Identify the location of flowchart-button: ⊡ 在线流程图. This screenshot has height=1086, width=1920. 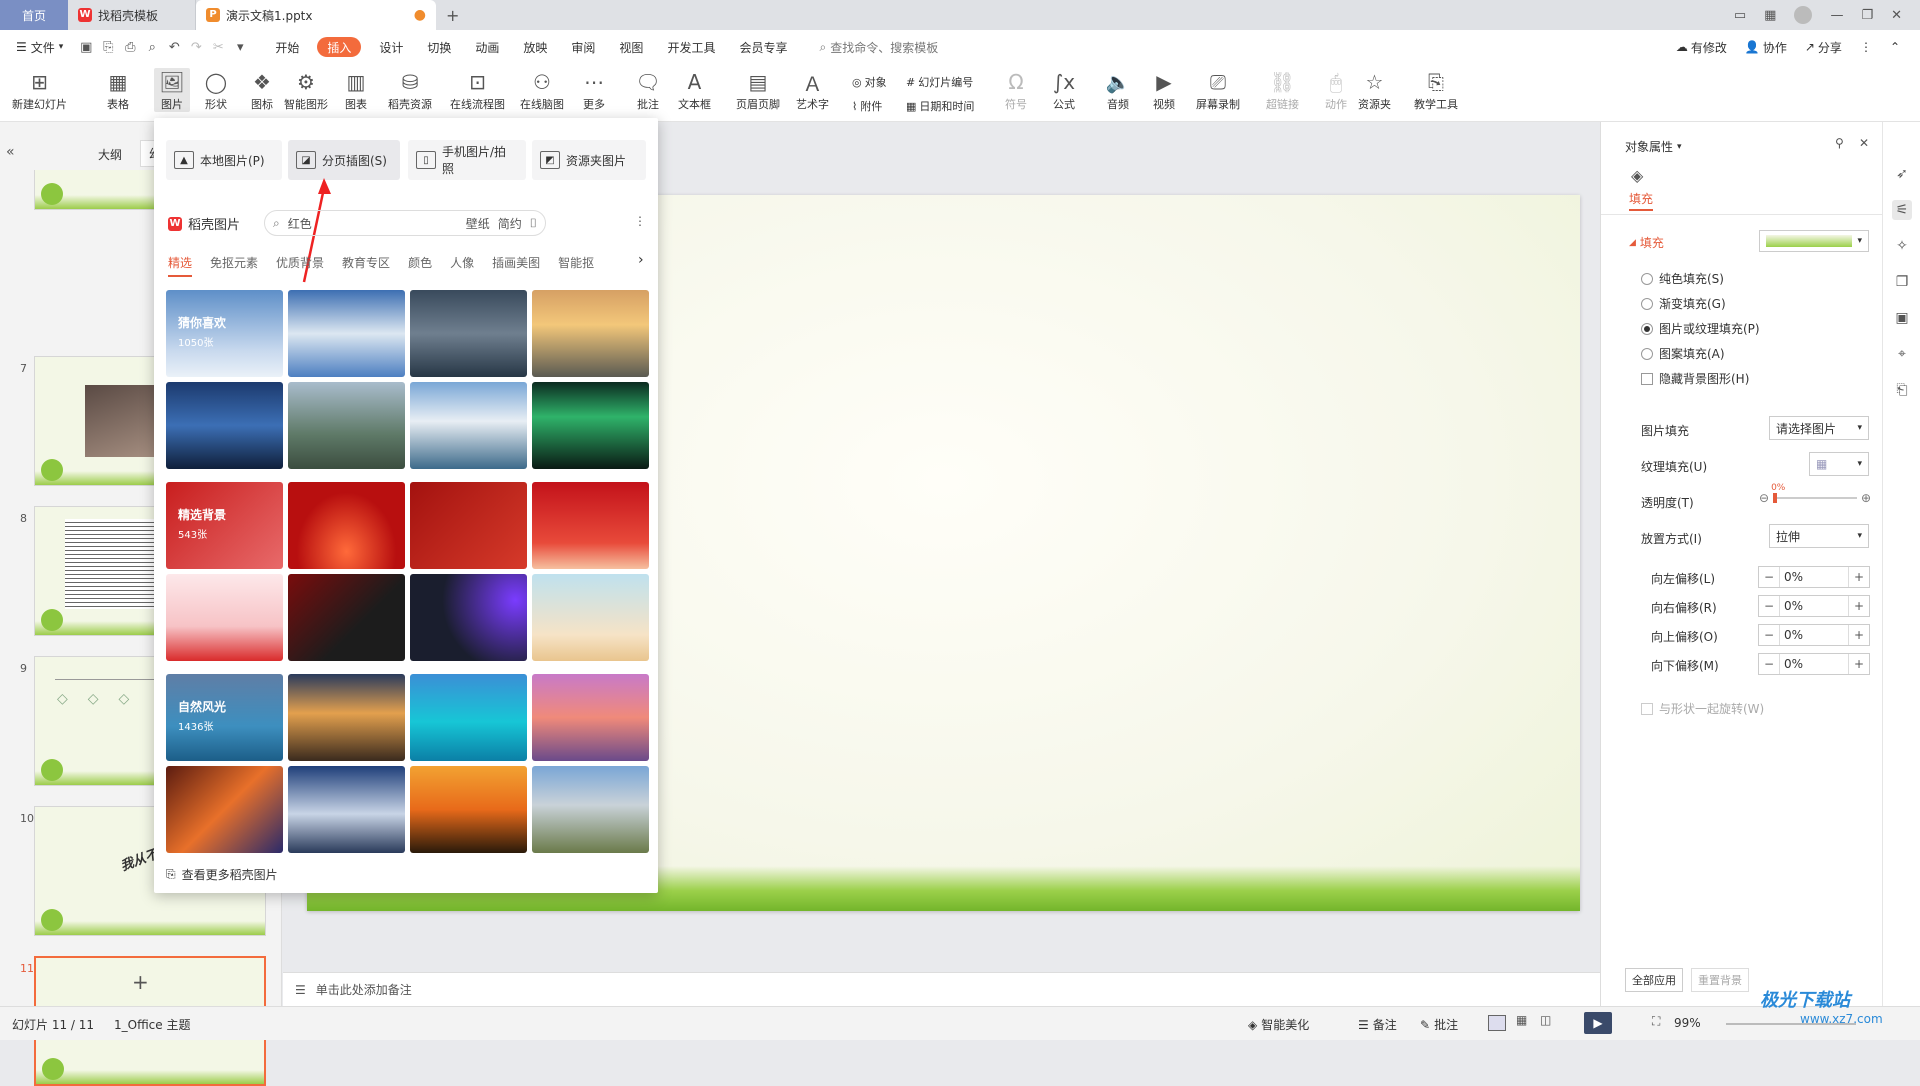
(477, 90).